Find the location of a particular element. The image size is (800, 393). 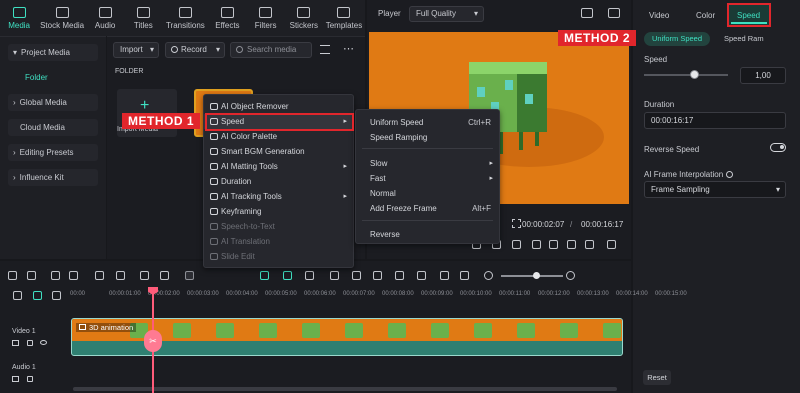

record-dropdown: Record ▾ is located at coordinates (195, 50).